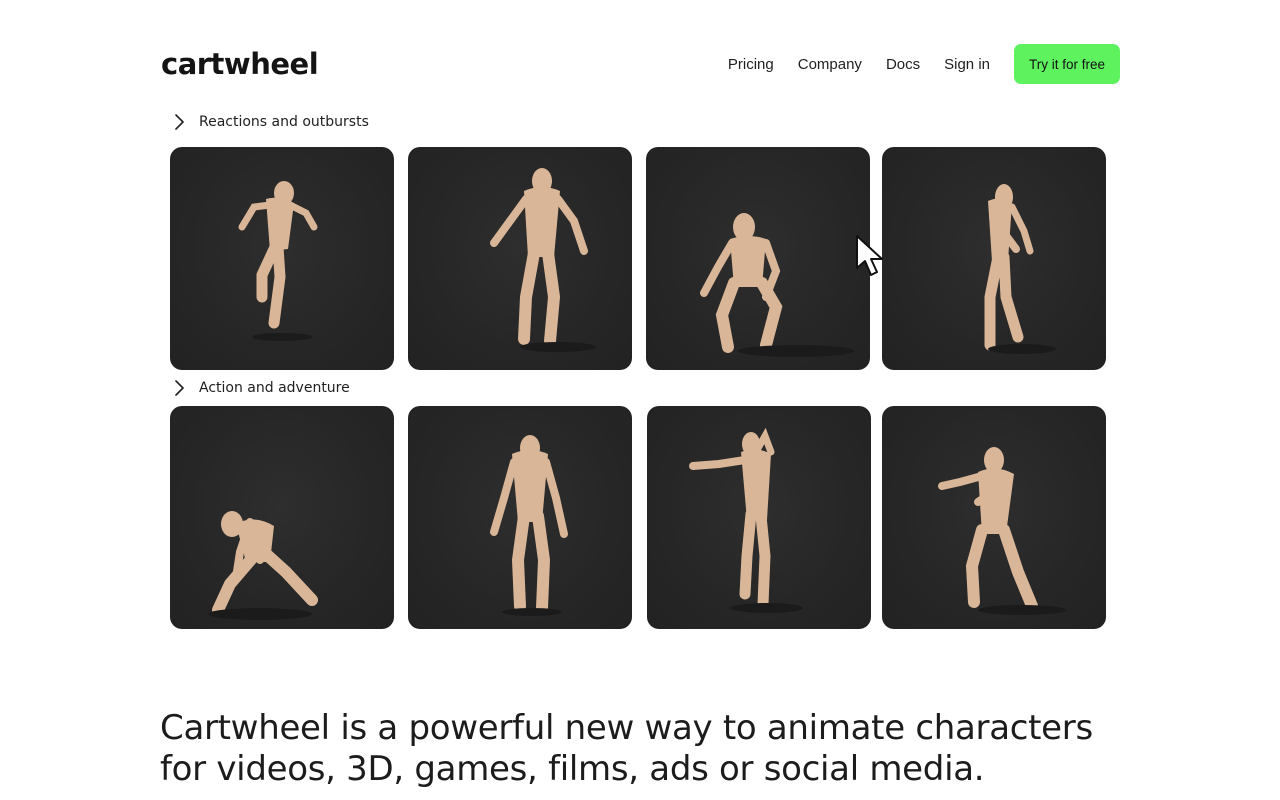 The image size is (1280, 800). I want to click on nav-link-pricing: Pricing, so click(751, 64).